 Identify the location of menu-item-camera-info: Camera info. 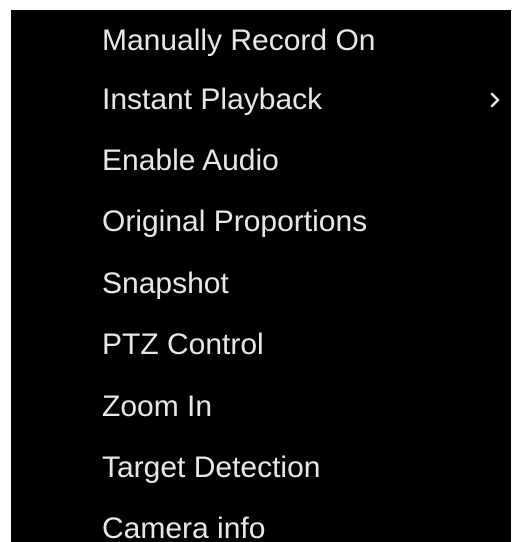
(261, 520).